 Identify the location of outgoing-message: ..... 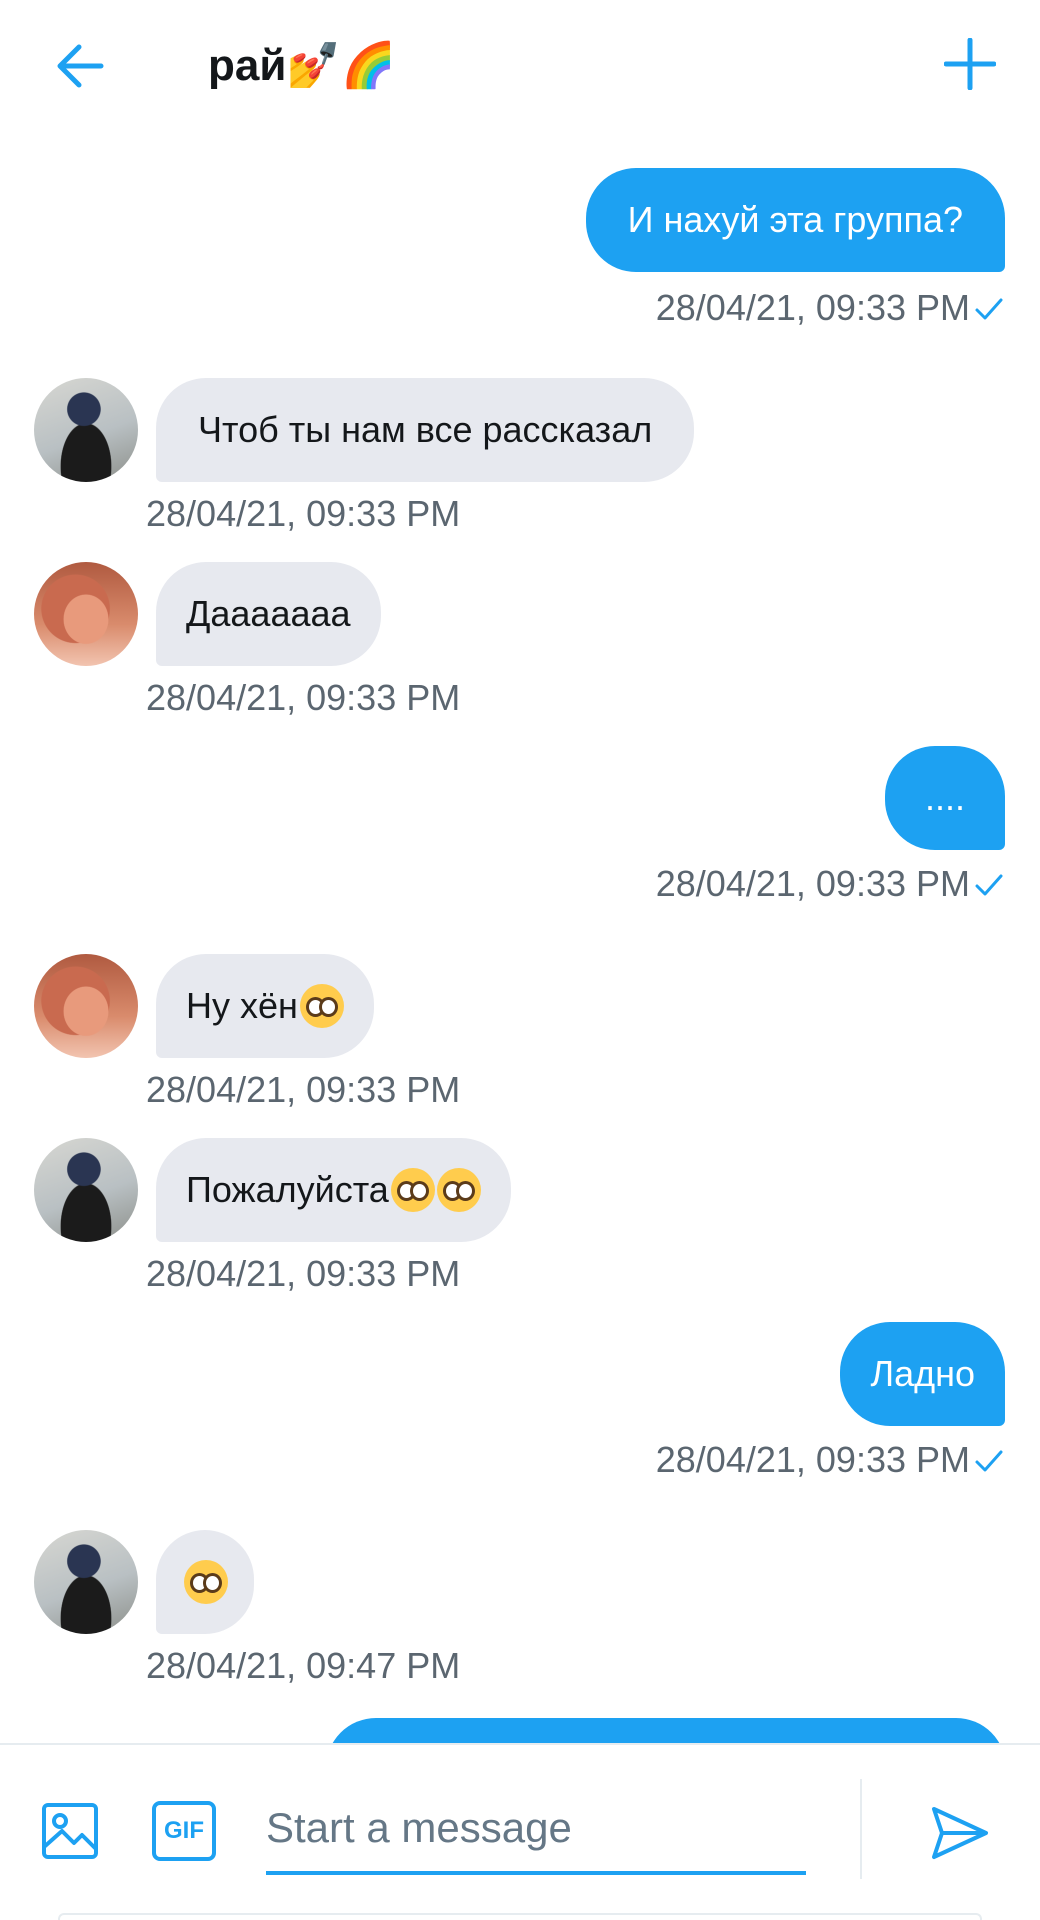
(944, 798).